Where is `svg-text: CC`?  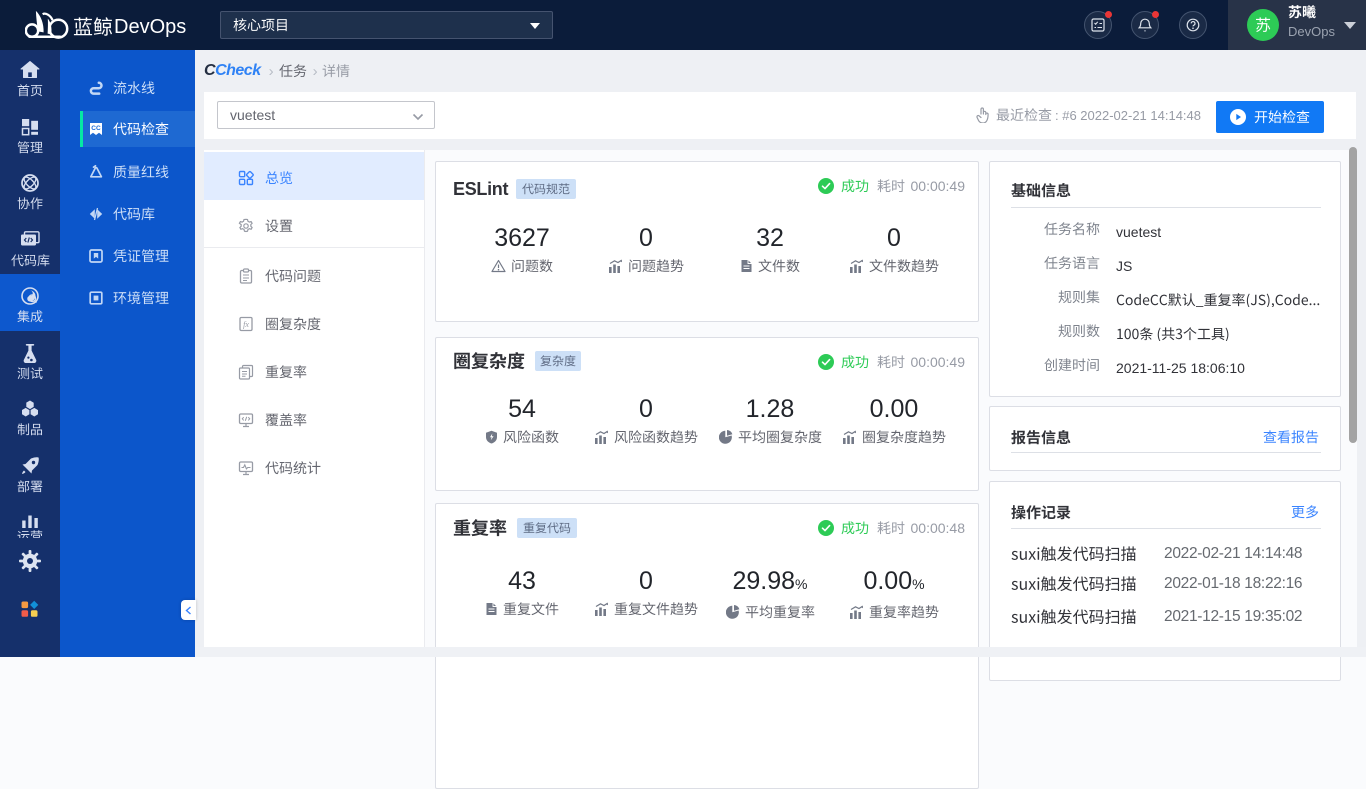
svg-text: CC is located at coordinates (96, 128).